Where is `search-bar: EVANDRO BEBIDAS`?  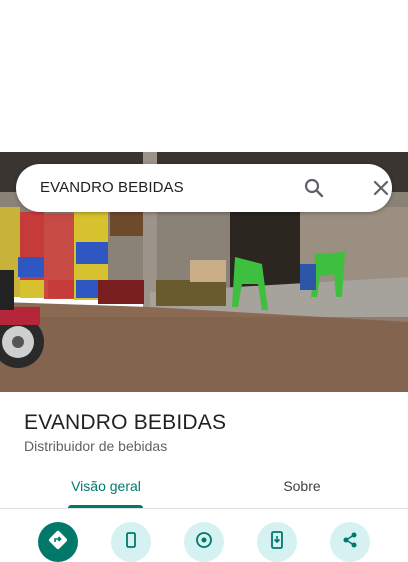 search-bar: EVANDRO BEBIDAS is located at coordinates (204, 188).